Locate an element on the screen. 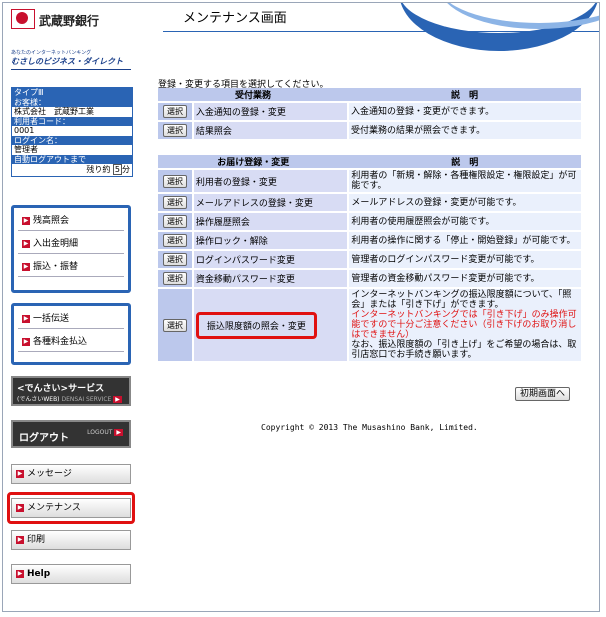 Image resolution: width=606 pixels, height=617 pixels. nav-message: ▶ メッセージ is located at coordinates (71, 474).